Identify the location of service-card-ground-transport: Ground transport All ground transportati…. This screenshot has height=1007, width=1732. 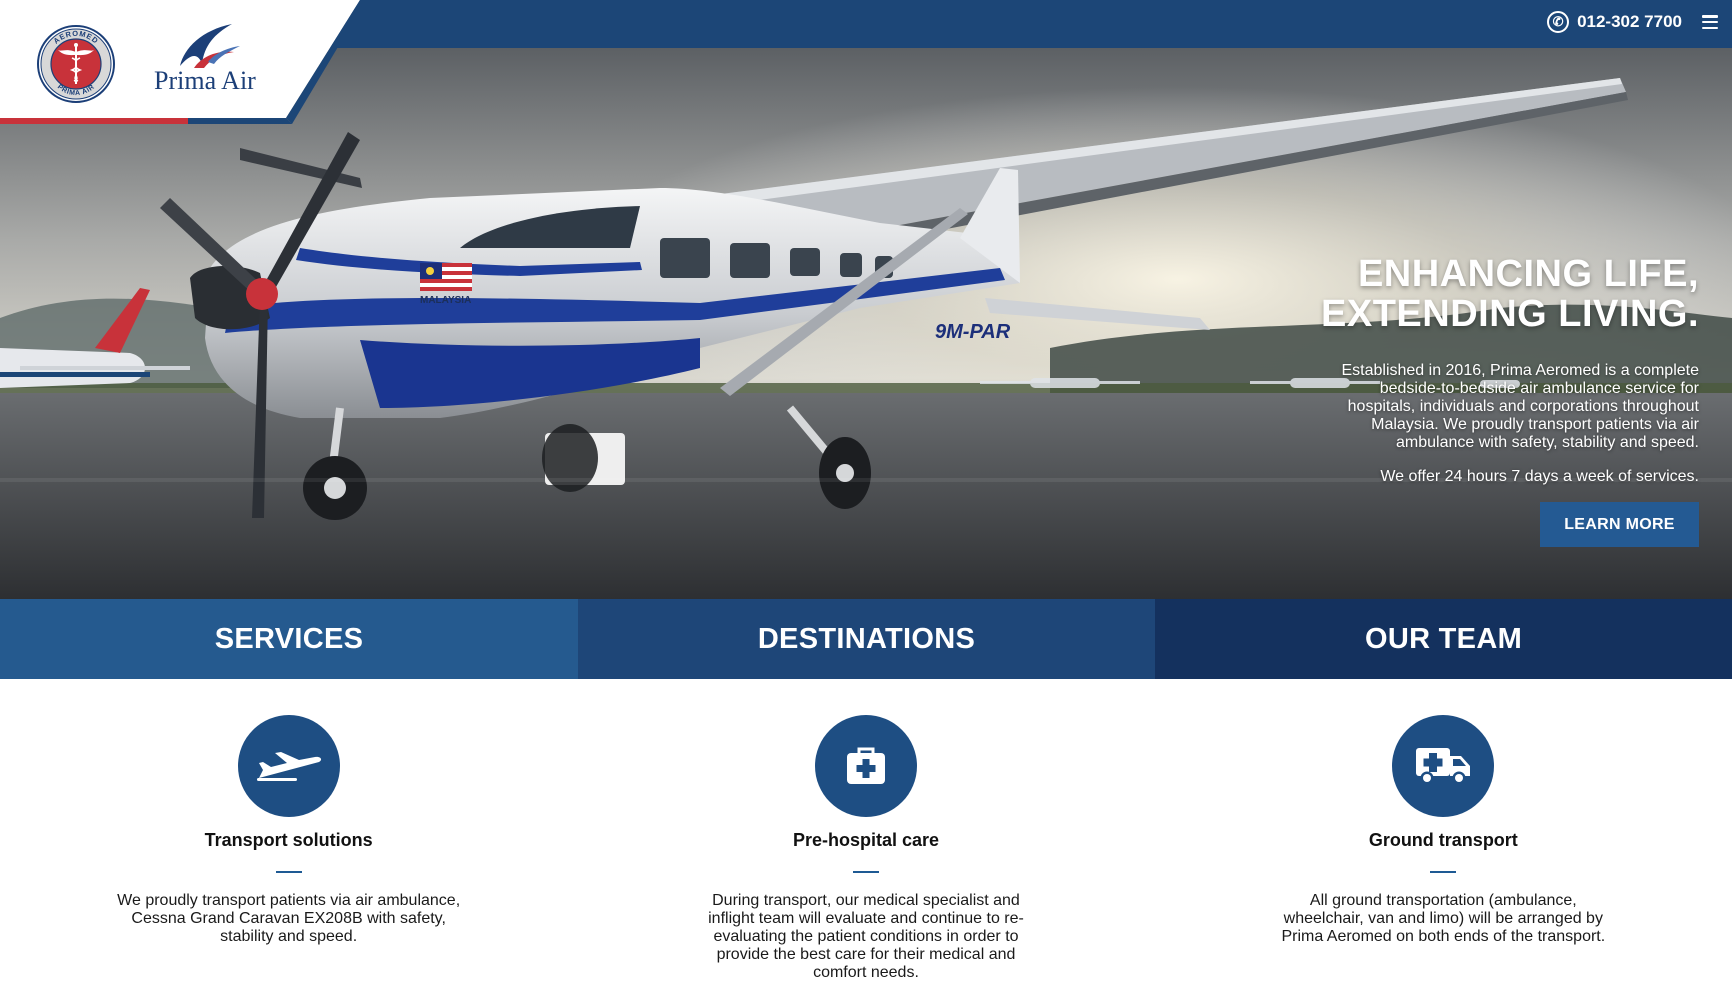
(1443, 843).